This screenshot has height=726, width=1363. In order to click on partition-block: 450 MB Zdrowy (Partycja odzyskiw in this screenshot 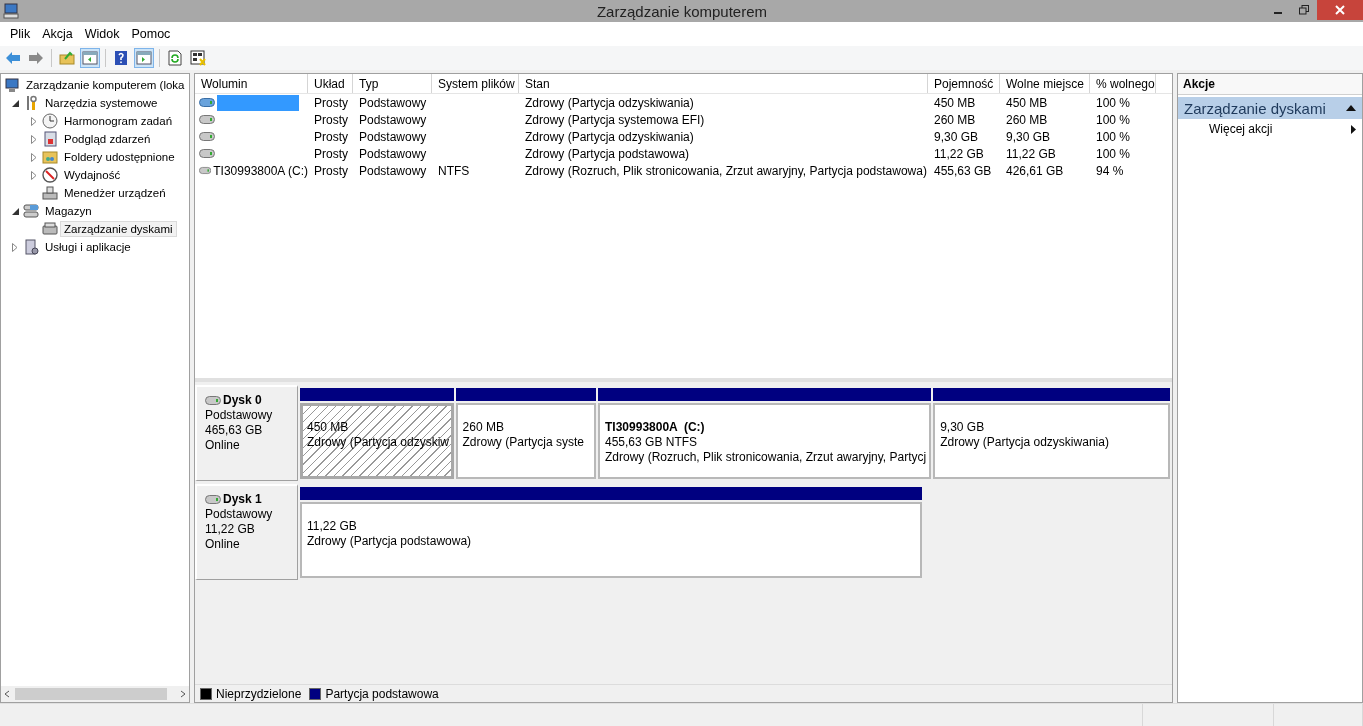, I will do `click(377, 441)`.